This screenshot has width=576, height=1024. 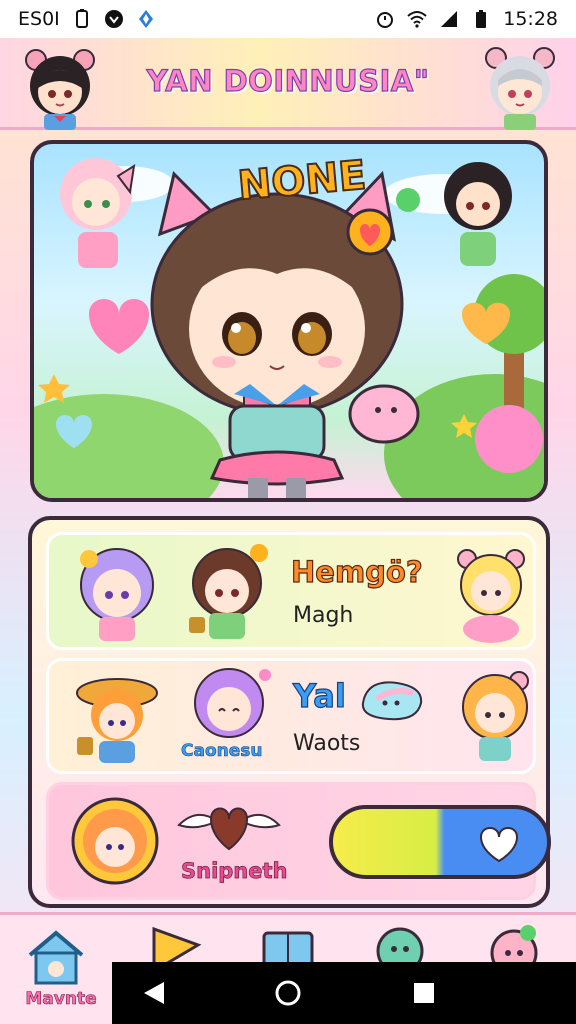 I want to click on app-title: YAN DOINNUSIA", so click(x=288, y=80).